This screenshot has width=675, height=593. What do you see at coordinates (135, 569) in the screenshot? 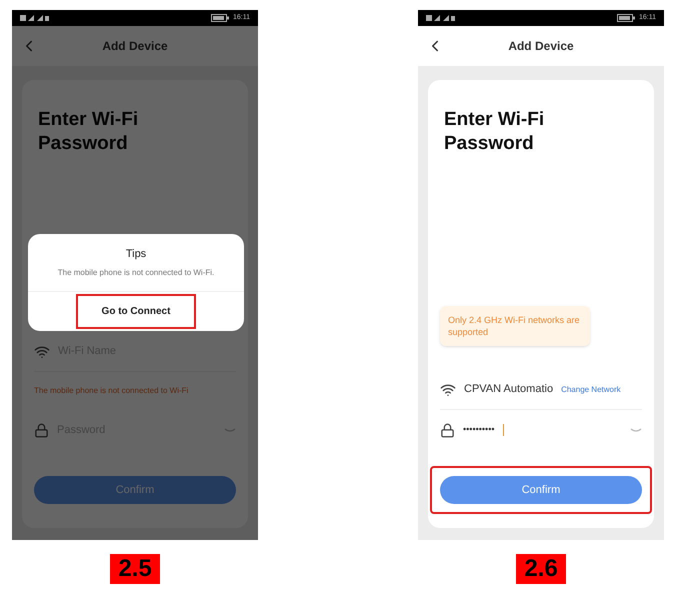
I see `step-label: 2.5` at bounding box center [135, 569].